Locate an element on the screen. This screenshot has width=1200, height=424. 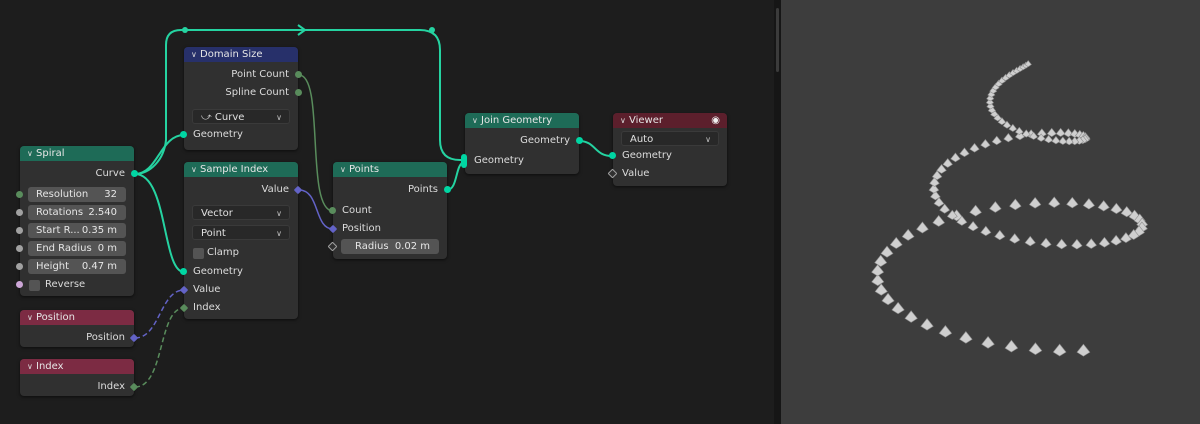
viewer-node: ∨ Viewer ◉ Auto ∨ Geometry Value is located at coordinates (667, 149).